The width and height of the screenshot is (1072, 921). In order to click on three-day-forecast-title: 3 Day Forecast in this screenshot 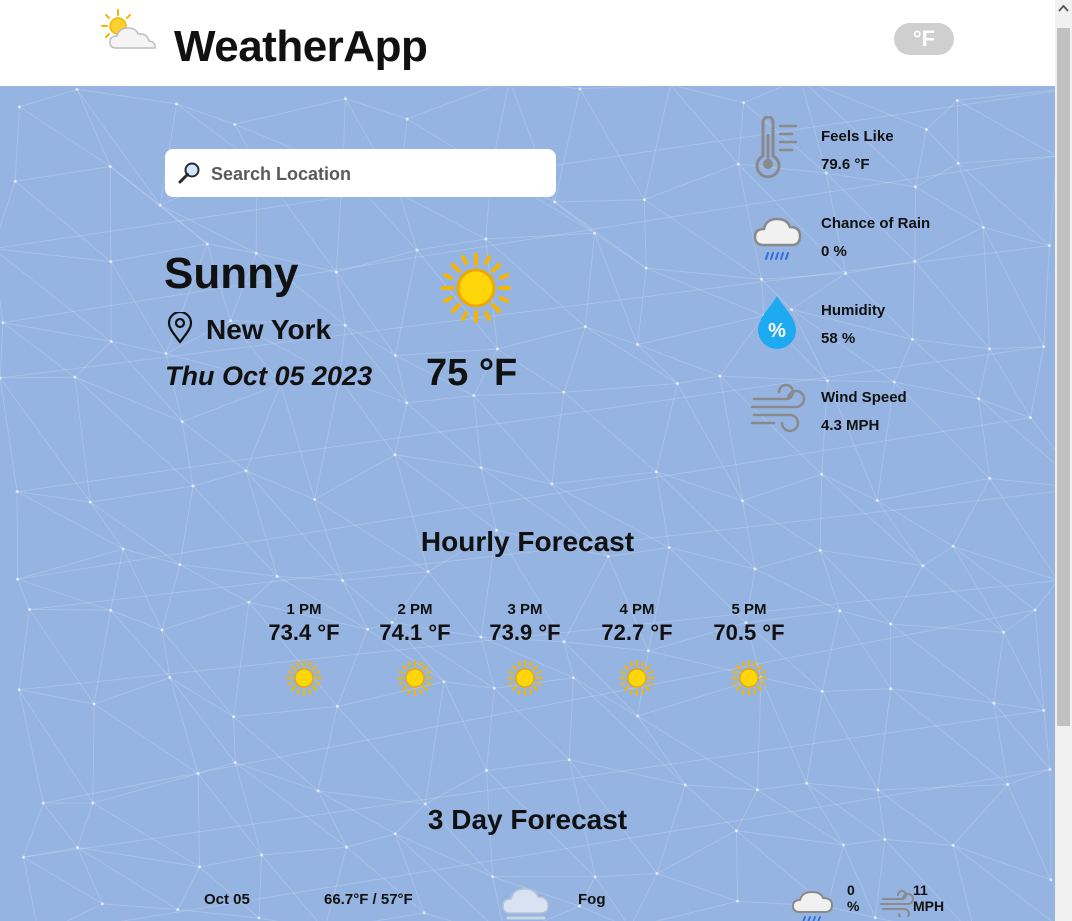, I will do `click(527, 819)`.